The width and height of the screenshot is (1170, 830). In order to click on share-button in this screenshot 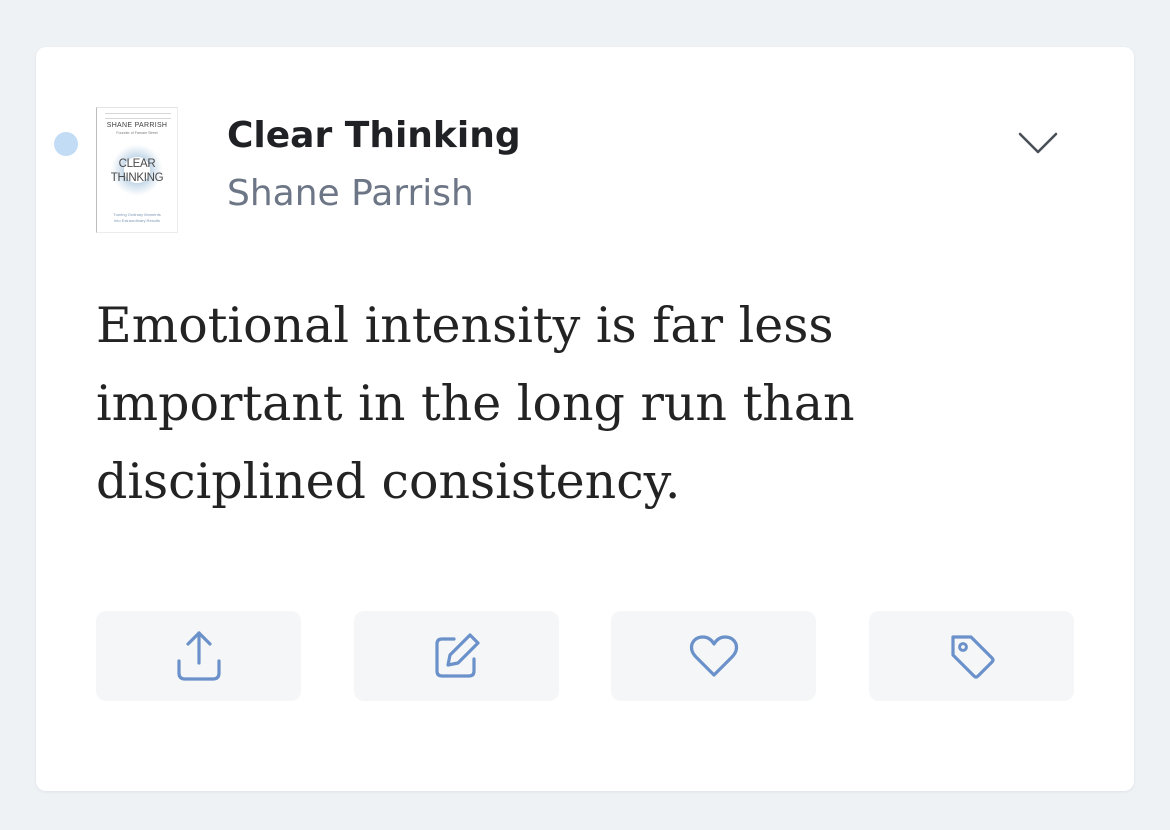, I will do `click(198, 656)`.